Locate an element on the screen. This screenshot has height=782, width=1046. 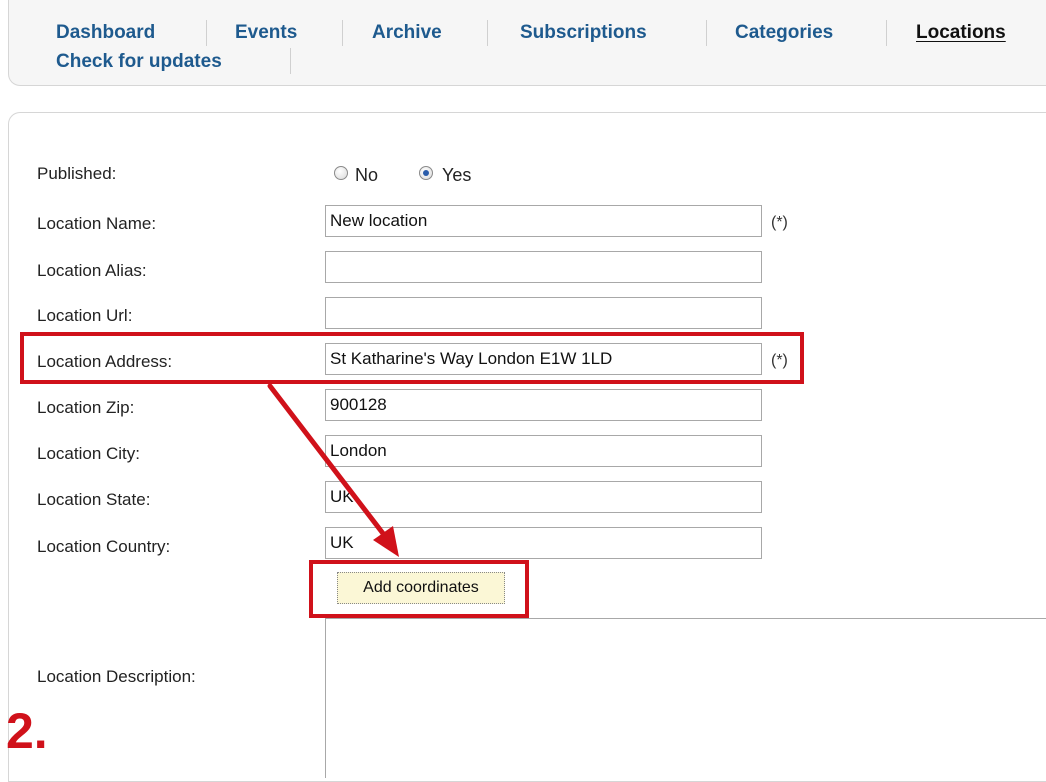
step-number-label: 2. is located at coordinates (27, 731).